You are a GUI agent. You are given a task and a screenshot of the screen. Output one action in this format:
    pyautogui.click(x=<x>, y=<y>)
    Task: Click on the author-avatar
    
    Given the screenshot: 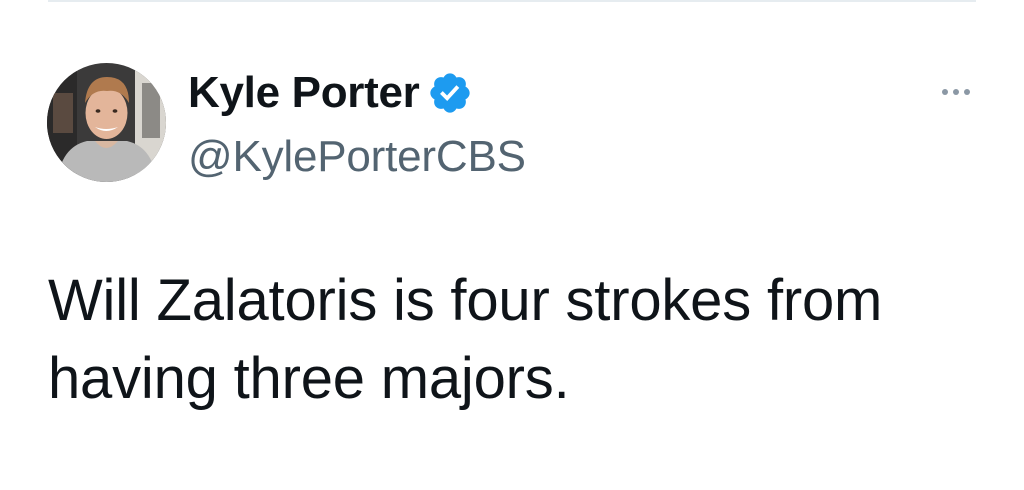 What is the action you would take?
    pyautogui.click(x=106, y=122)
    